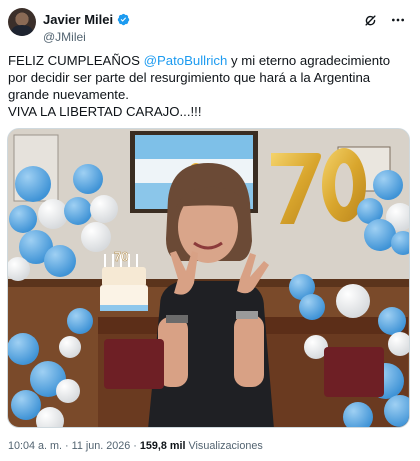 The height and width of the screenshot is (461, 420). Describe the element at coordinates (121, 256) in the screenshot. I see `cake-topper: 70` at that location.